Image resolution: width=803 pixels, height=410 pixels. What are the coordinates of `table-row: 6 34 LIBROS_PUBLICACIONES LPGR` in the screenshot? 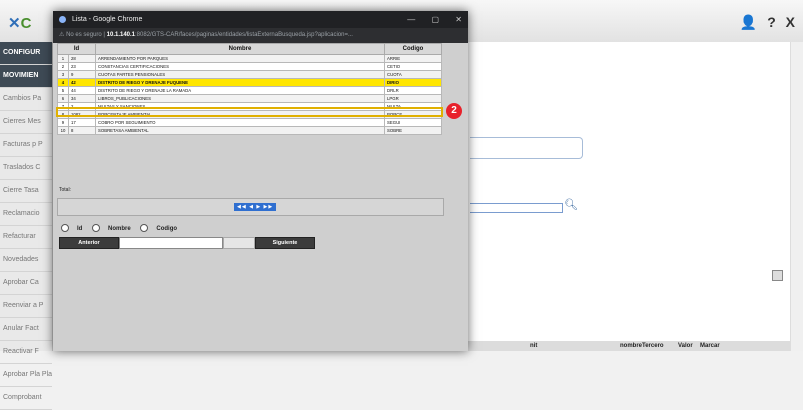 It's located at (249, 98).